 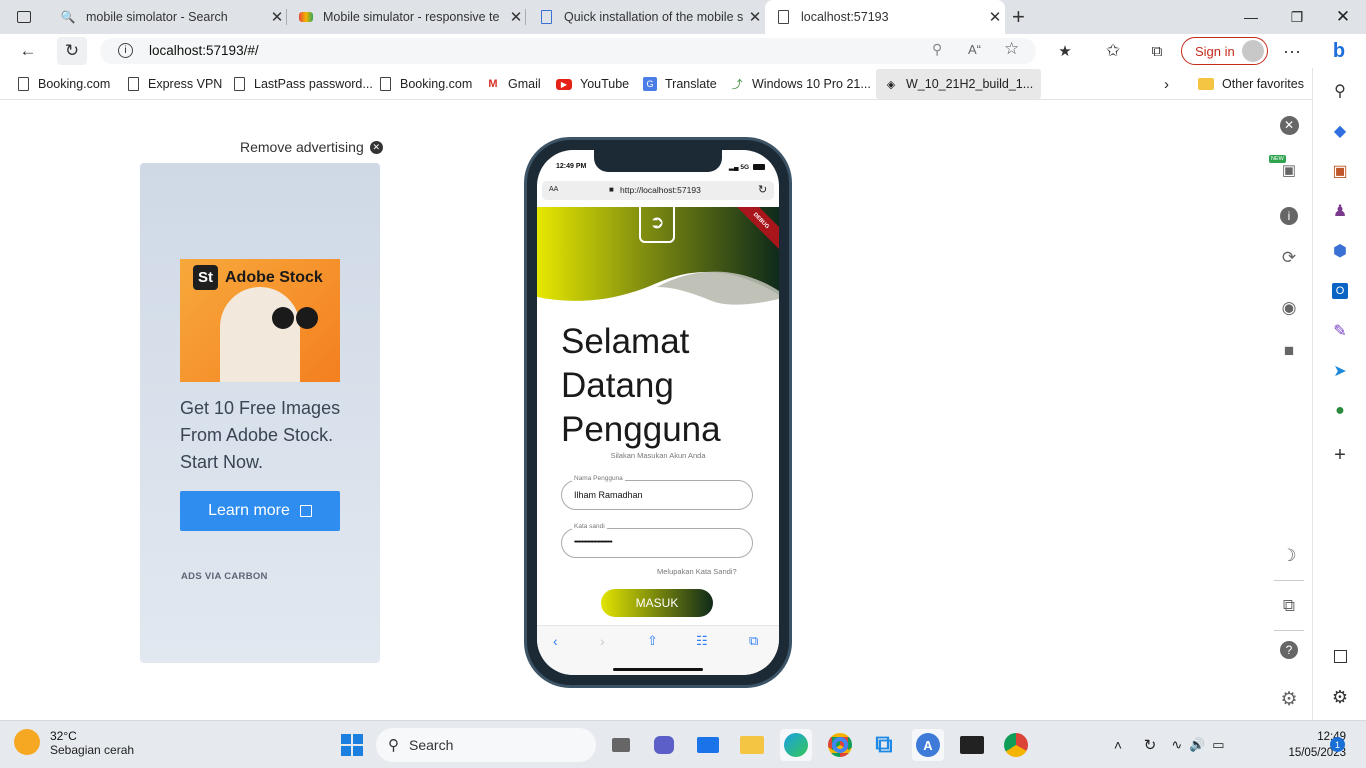 What do you see at coordinates (1289, 606) in the screenshot?
I see `share-button: ⧉` at bounding box center [1289, 606].